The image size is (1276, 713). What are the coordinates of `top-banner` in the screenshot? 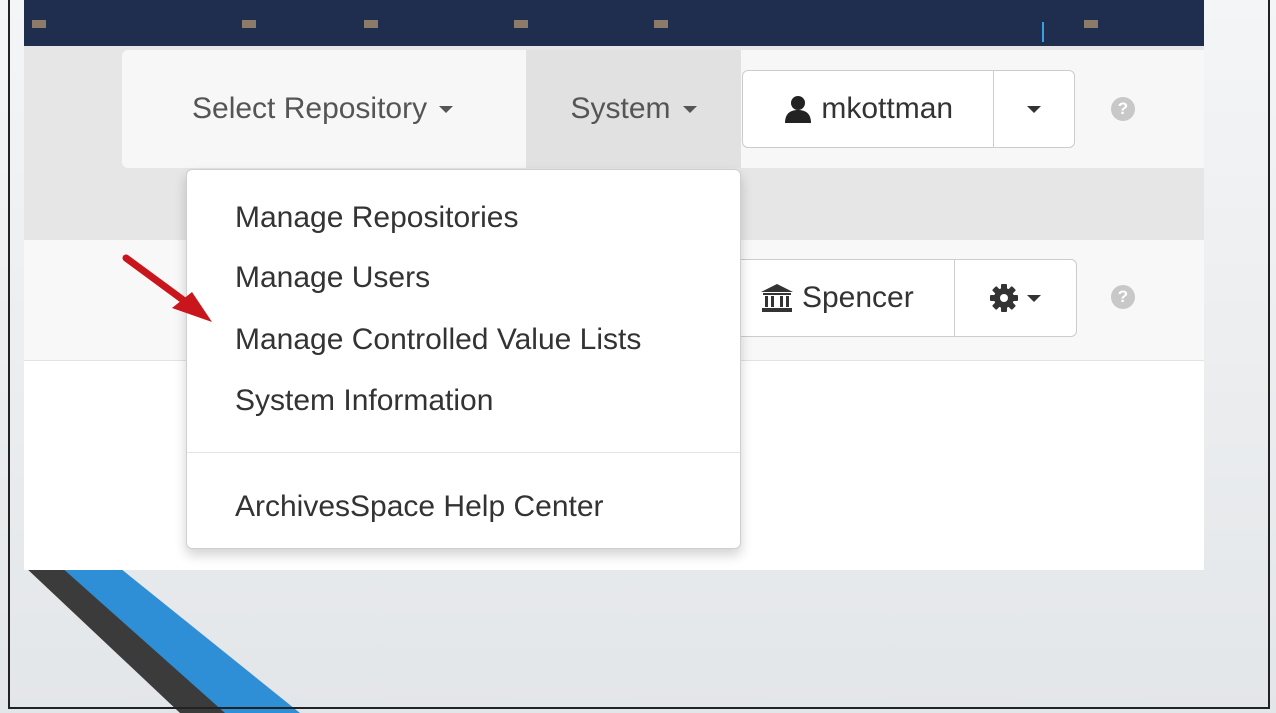 It's located at (614, 23).